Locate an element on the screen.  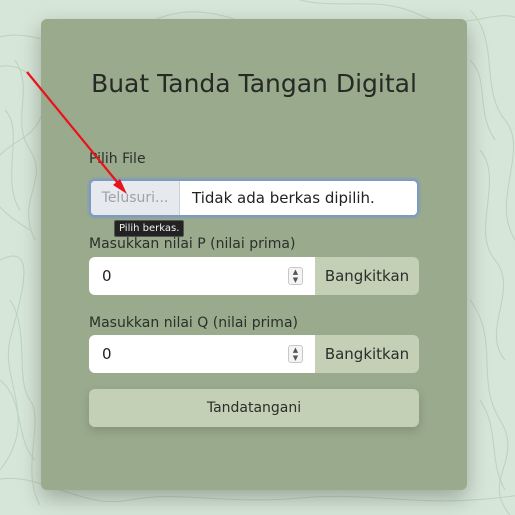
p-value: 0 is located at coordinates (107, 276).